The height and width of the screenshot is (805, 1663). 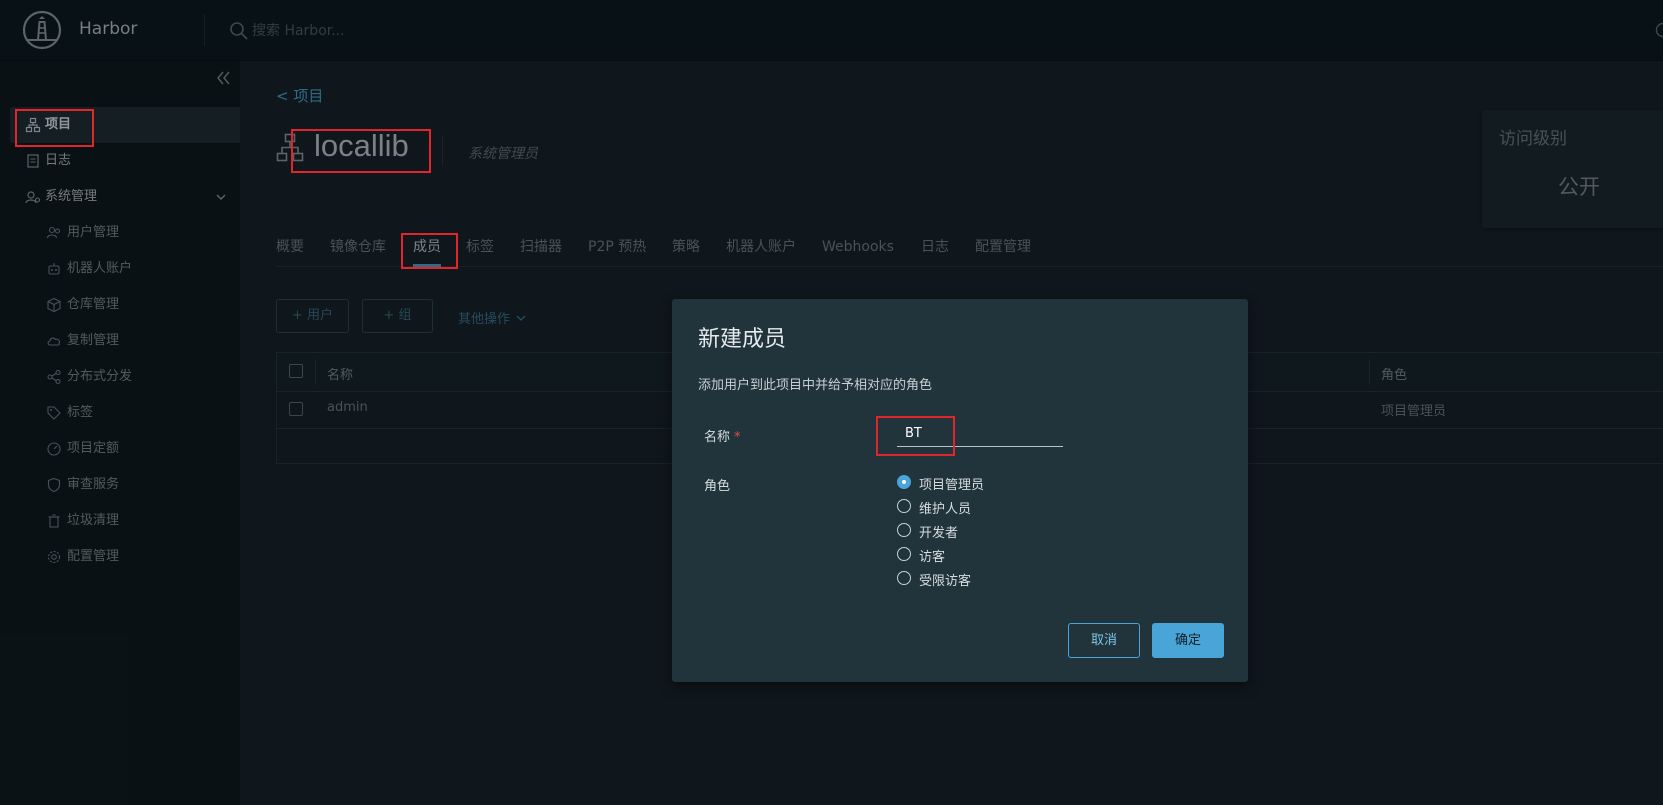 I want to click on dialog-title: 新建成员, so click(x=742, y=339).